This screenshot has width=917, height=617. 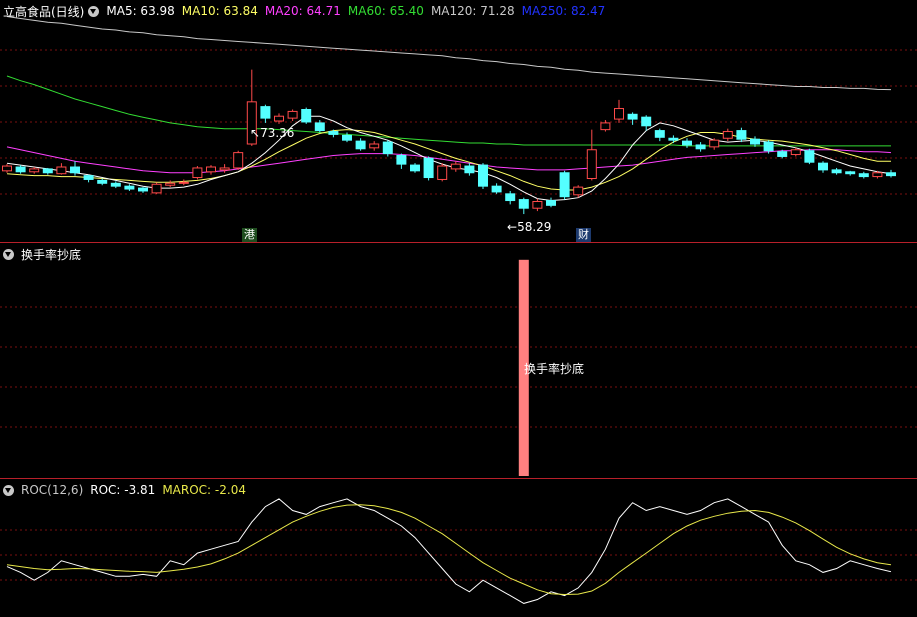 What do you see at coordinates (583, 235) in the screenshot?
I see `event-tag-right: 财` at bounding box center [583, 235].